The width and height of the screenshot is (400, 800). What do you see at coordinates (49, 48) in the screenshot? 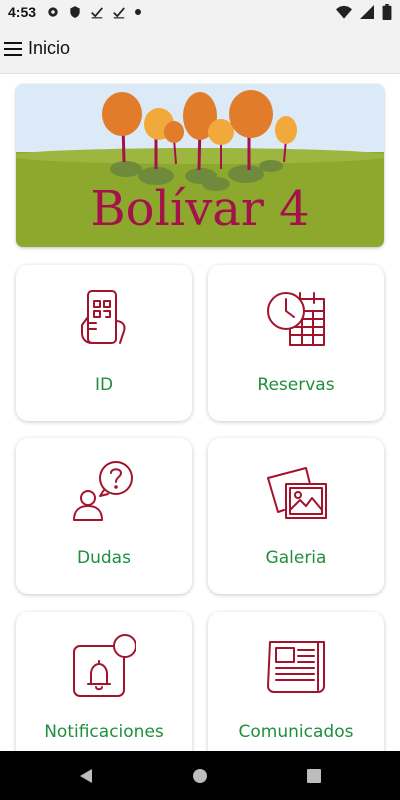
I see `page-title: Inicio` at bounding box center [49, 48].